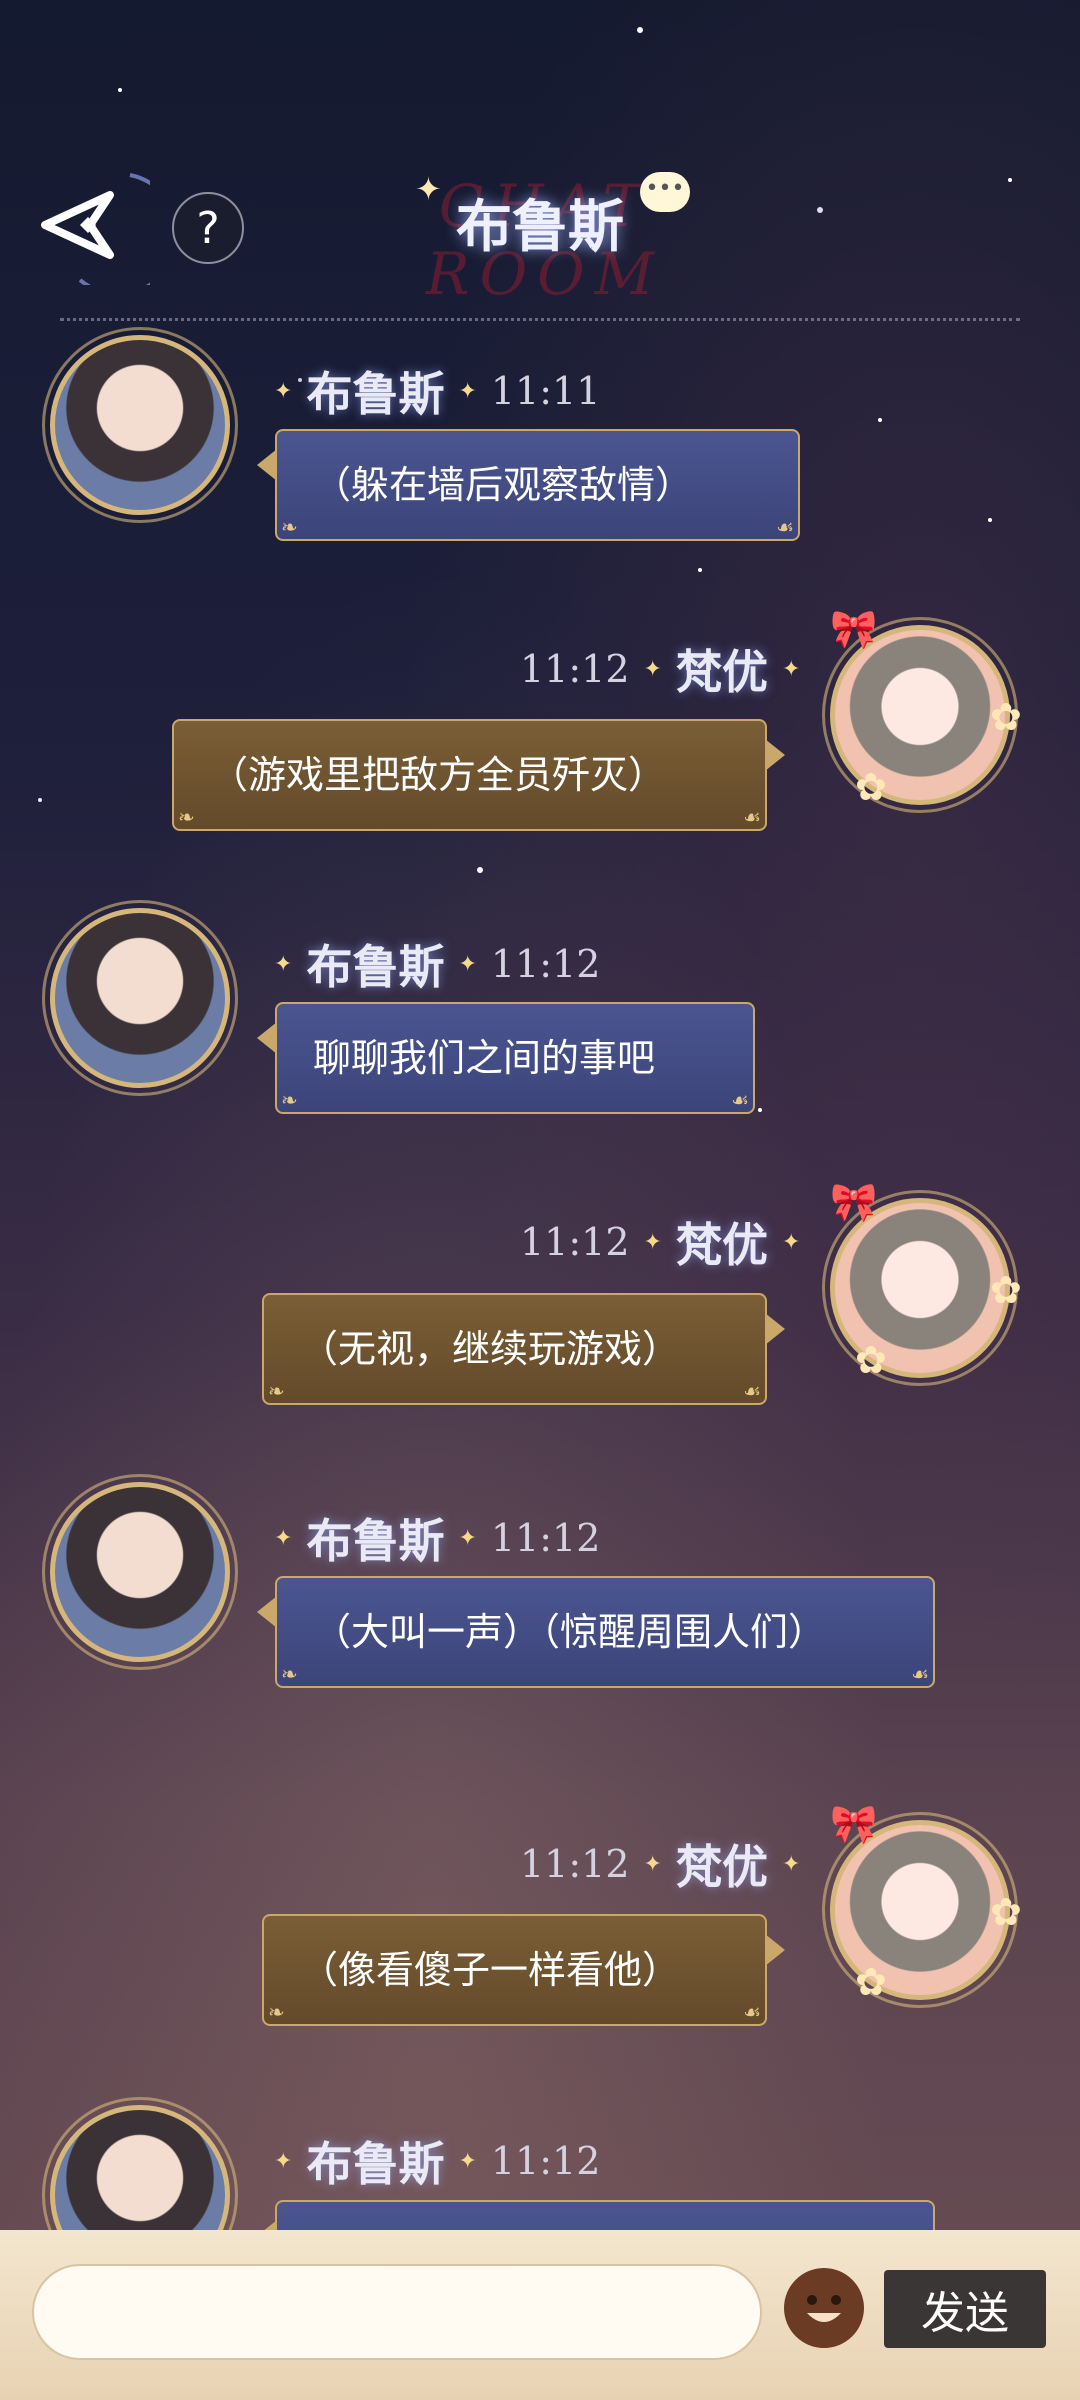 The image size is (1080, 2400). I want to click on message-text: （无视，继续玩游戏）, so click(490, 1349).